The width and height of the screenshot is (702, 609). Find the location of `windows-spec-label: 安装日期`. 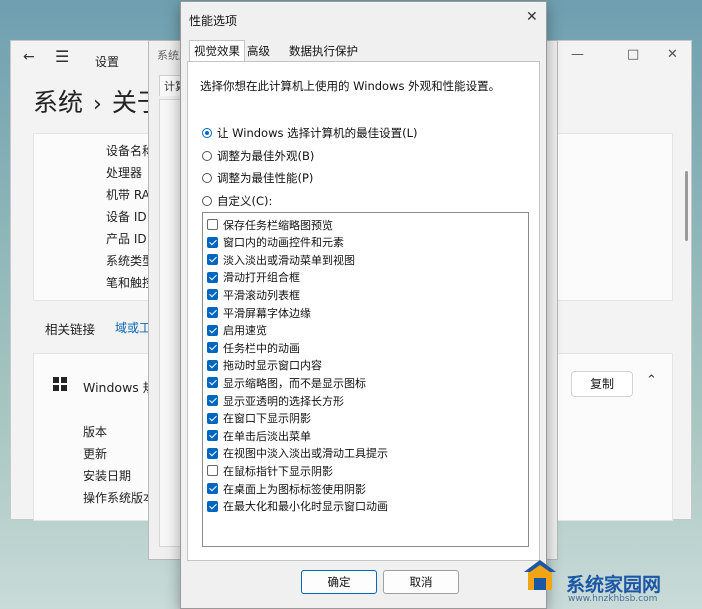

windows-spec-label: 安装日期 is located at coordinates (107, 476).